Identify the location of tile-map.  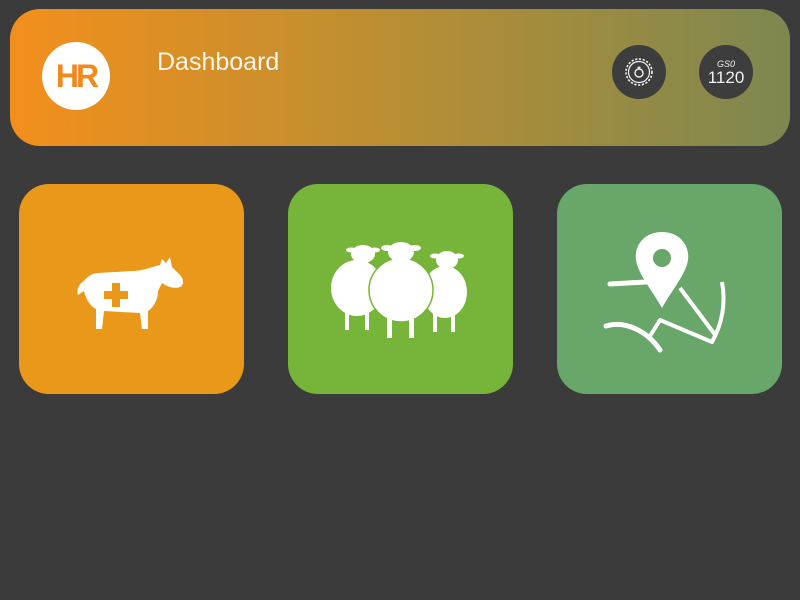
(669, 289).